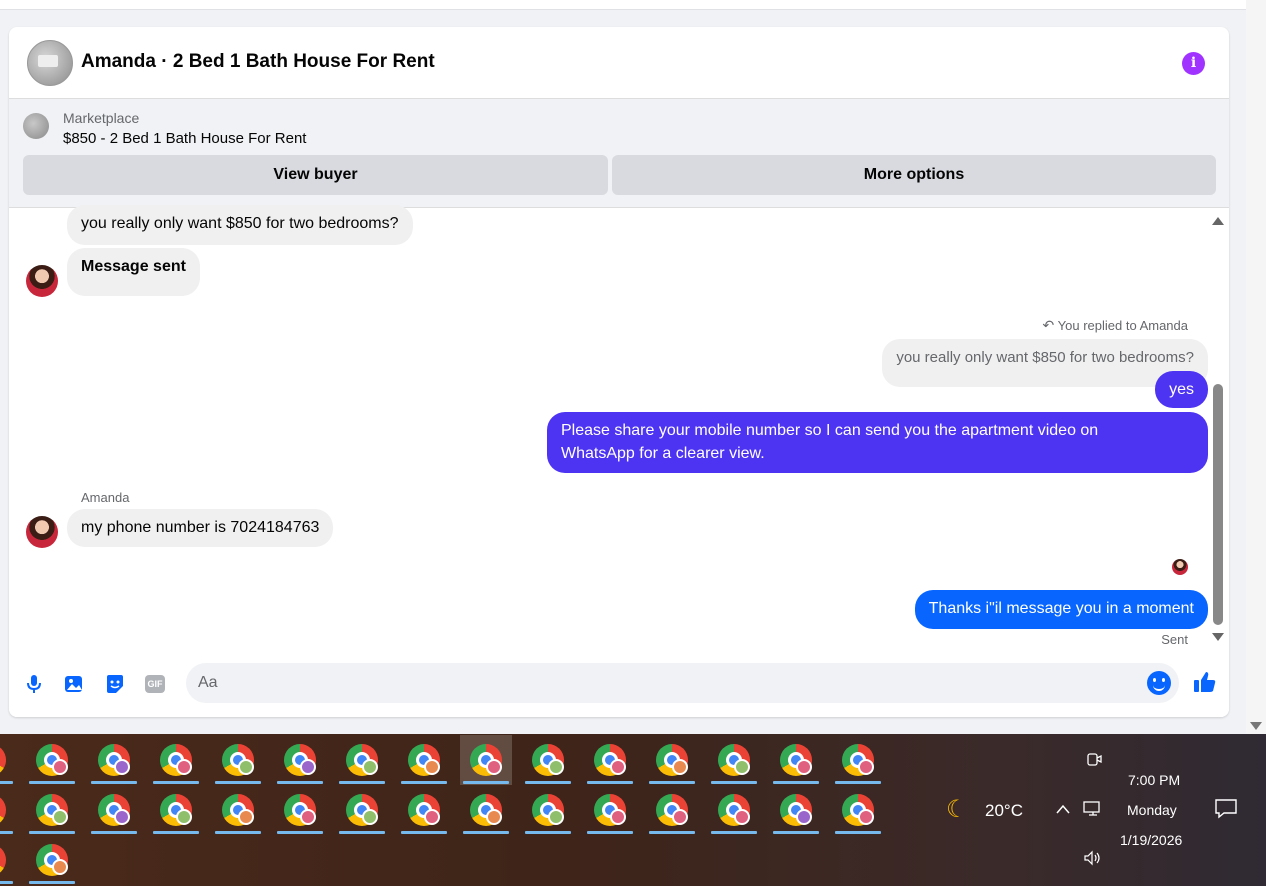  Describe the element at coordinates (115, 684) in the screenshot. I see `sticker-icon` at that location.